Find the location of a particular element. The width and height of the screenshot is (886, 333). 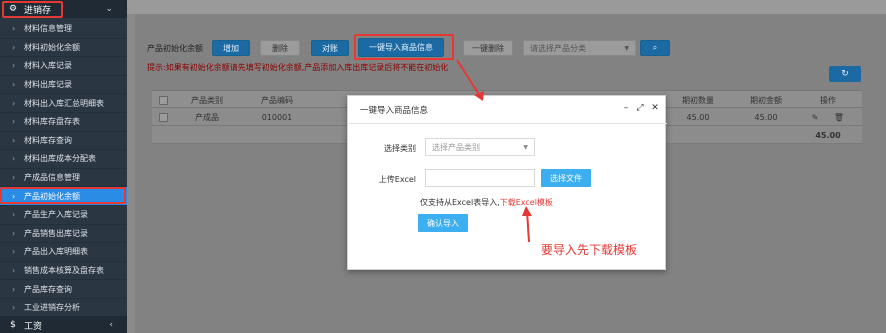

sidebar-item-product-sales-outbound: › 产品销售出库记录 is located at coordinates (63, 234).